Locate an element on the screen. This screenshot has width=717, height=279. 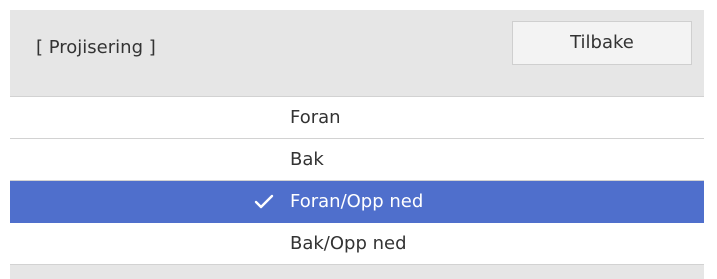
option-foran-opp-ned: Foran/Opp ned is located at coordinates (357, 202).